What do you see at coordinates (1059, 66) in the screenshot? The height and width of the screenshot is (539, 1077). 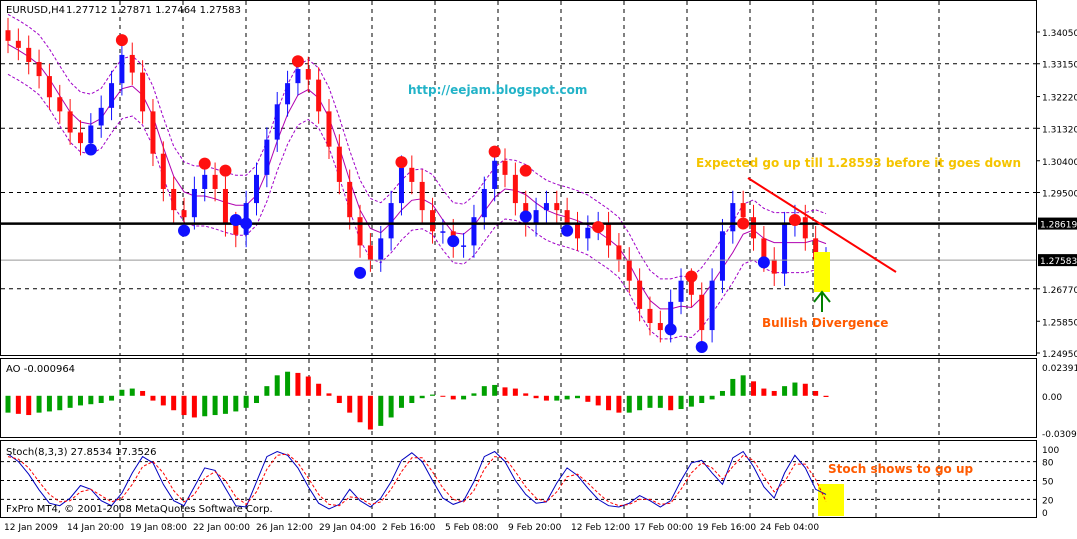 I see `price-tick-label: 1.33150` at bounding box center [1059, 66].